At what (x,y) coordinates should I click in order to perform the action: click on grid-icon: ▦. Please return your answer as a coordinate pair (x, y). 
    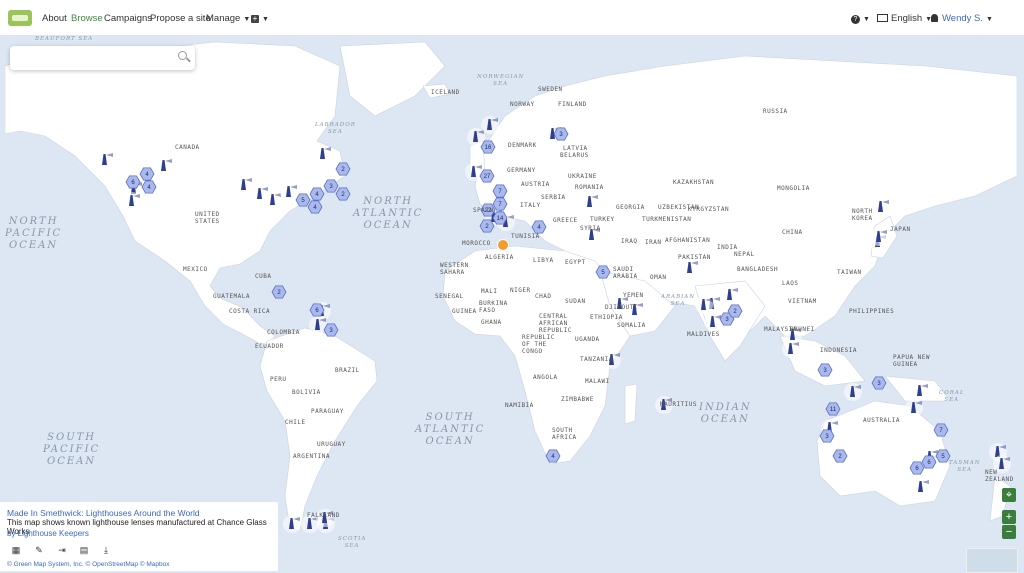
    Looking at the image, I should click on (16, 550).